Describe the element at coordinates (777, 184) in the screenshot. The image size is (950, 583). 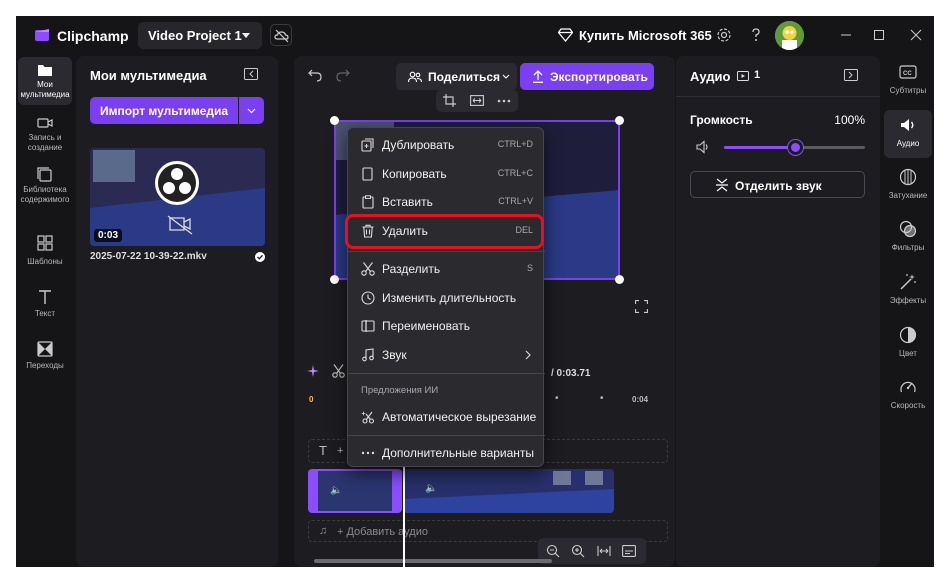
I see `detach-audio-button: Отделить звук` at that location.